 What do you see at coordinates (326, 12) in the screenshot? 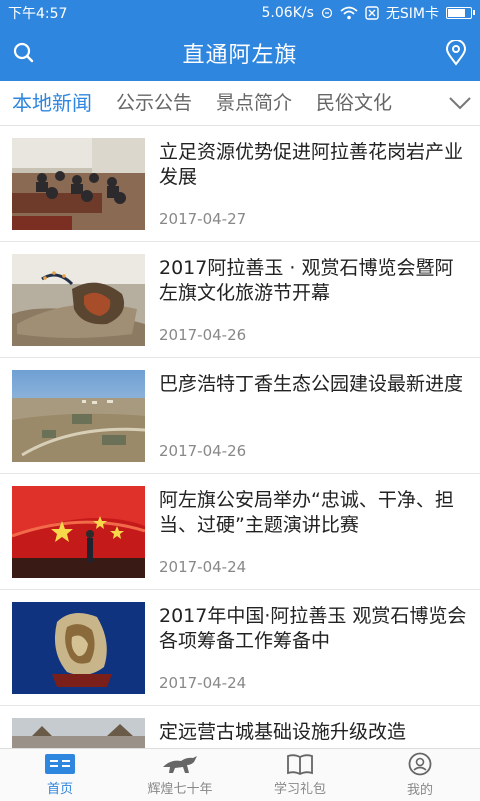
I see `sync-icon` at bounding box center [326, 12].